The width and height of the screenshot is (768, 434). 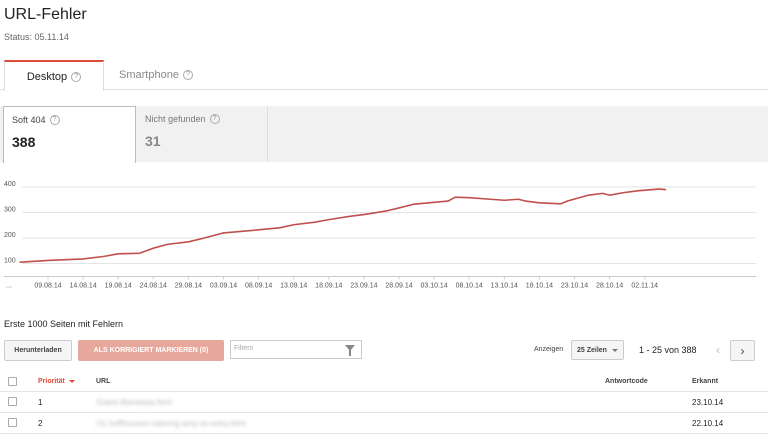 I want to click on y-tick-label: 100, so click(x=10, y=261).